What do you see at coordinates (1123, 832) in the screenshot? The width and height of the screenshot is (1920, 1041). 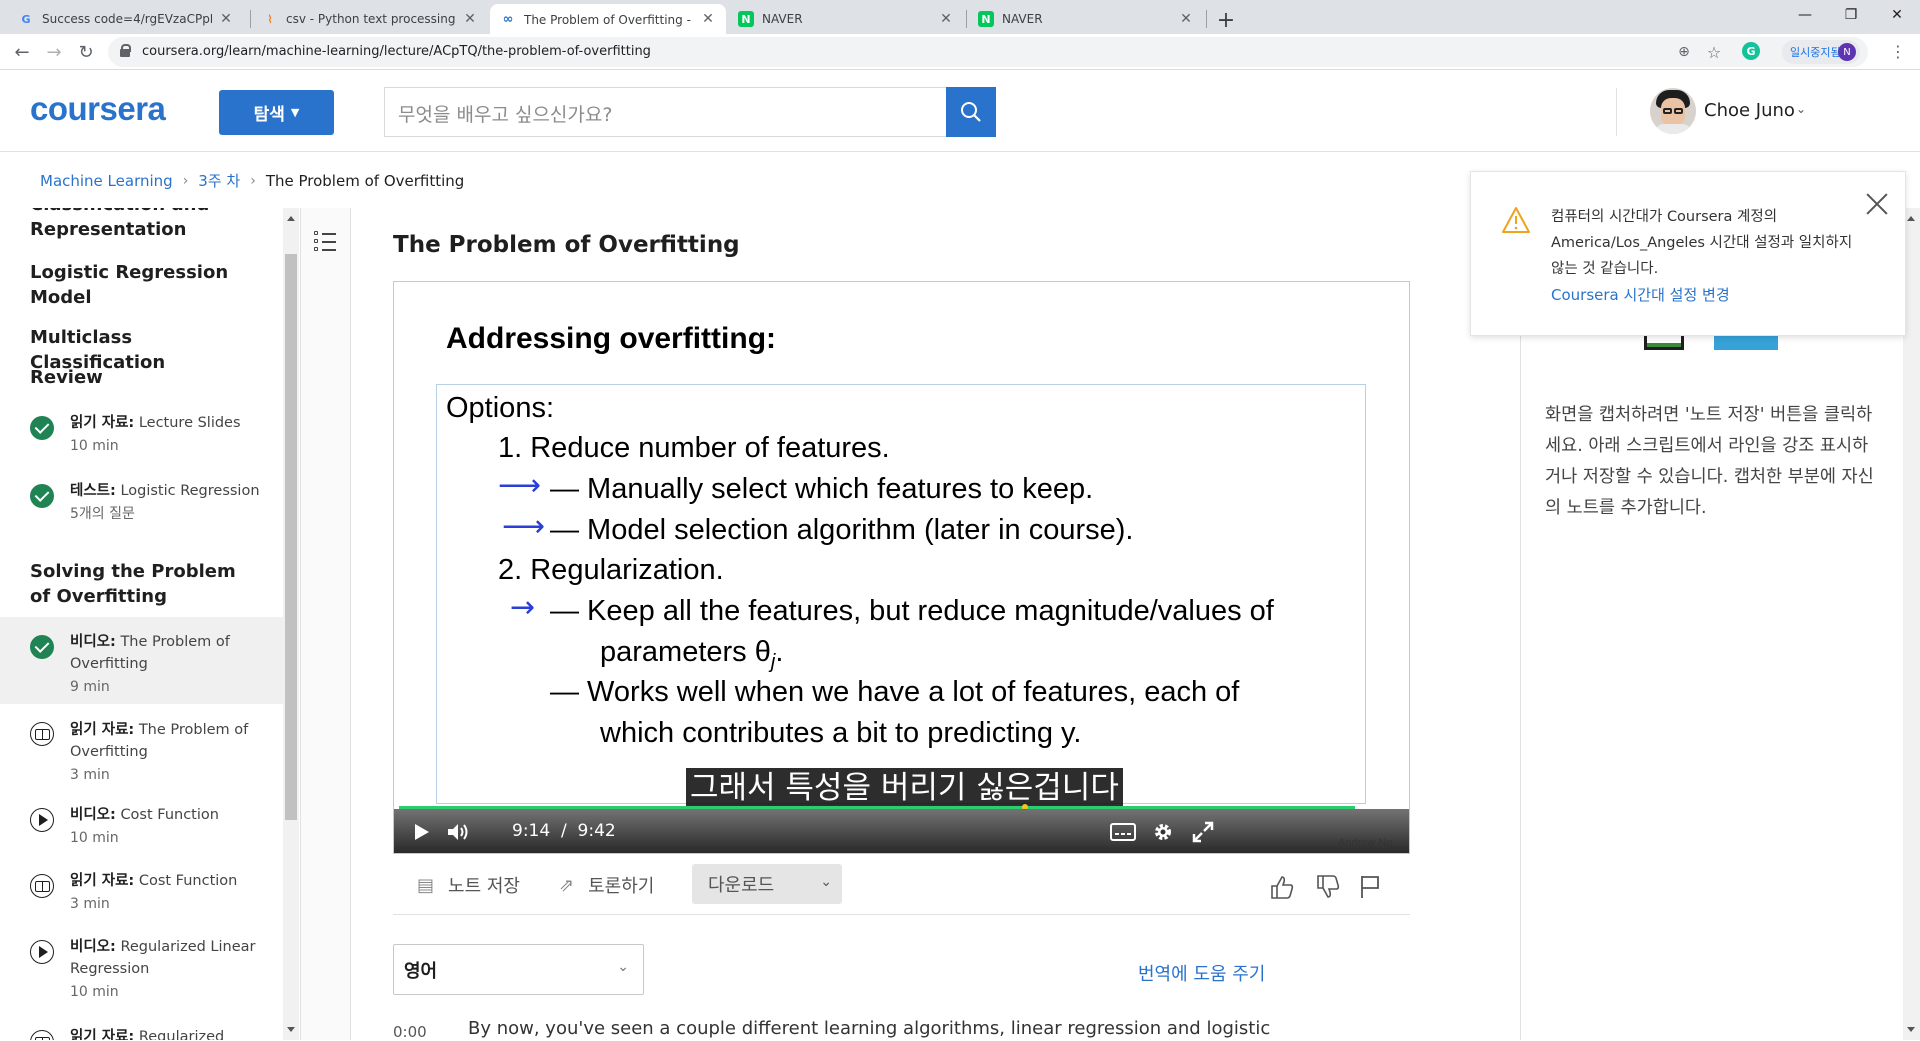 I see `captions-icon` at bounding box center [1123, 832].